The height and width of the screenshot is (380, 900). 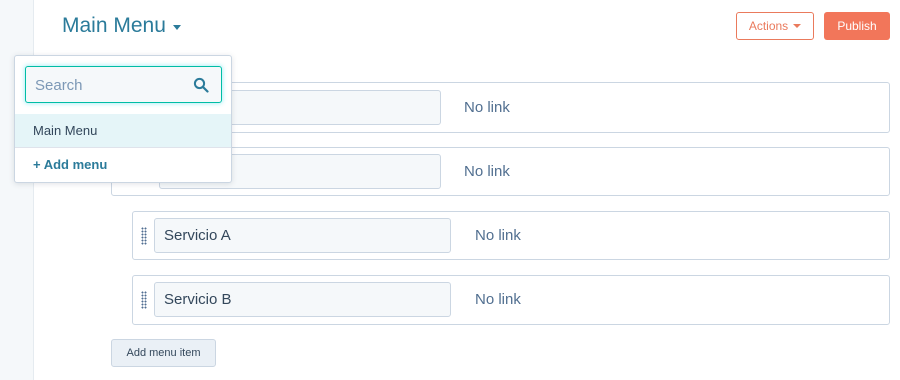 I want to click on menu-item-label-input: Servicio A, so click(x=302, y=235).